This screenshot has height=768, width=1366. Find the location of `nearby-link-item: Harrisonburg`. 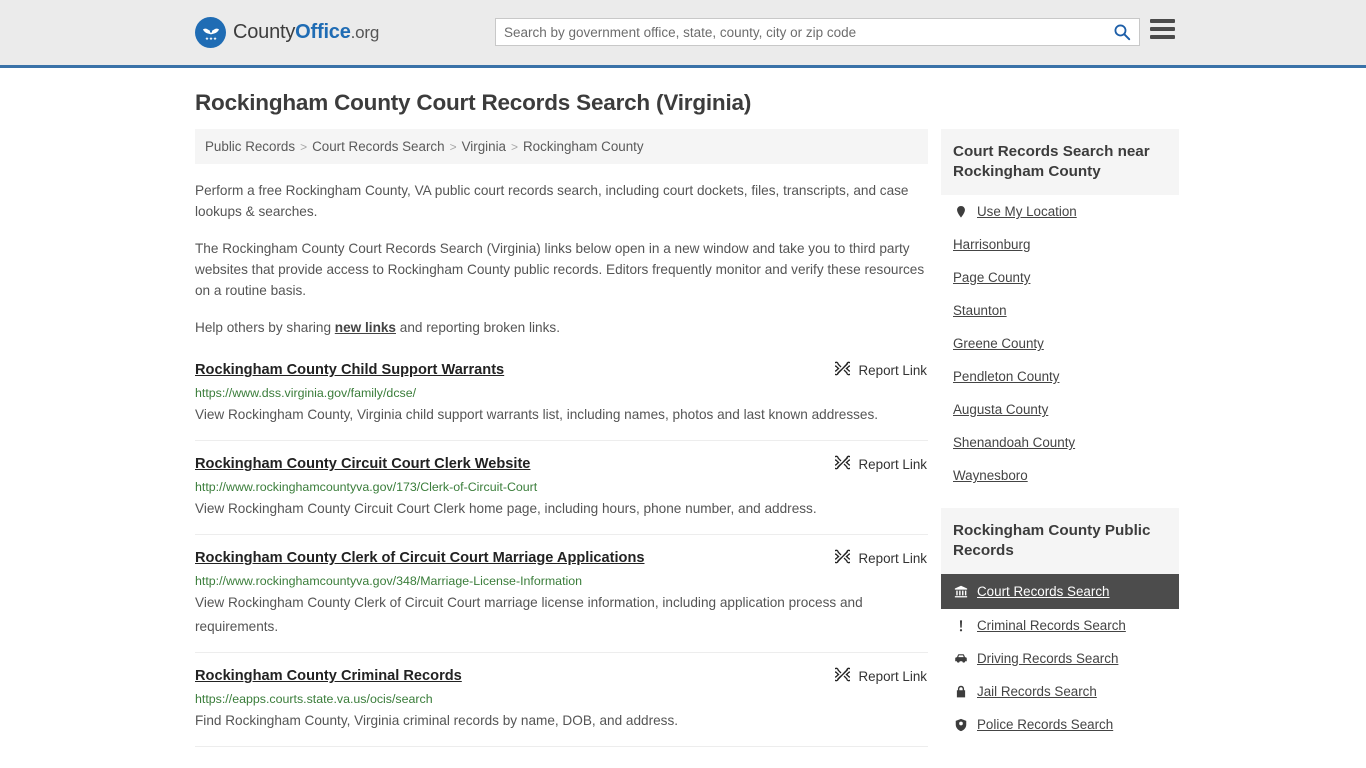

nearby-link-item: Harrisonburg is located at coordinates (1060, 244).